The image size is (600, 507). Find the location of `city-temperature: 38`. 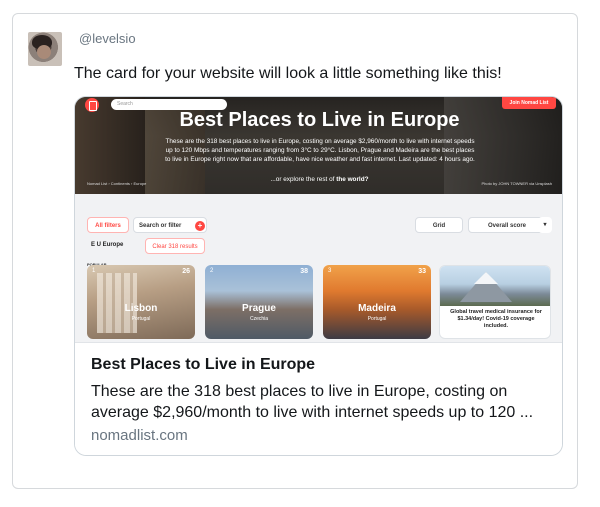

city-temperature: 38 is located at coordinates (304, 271).